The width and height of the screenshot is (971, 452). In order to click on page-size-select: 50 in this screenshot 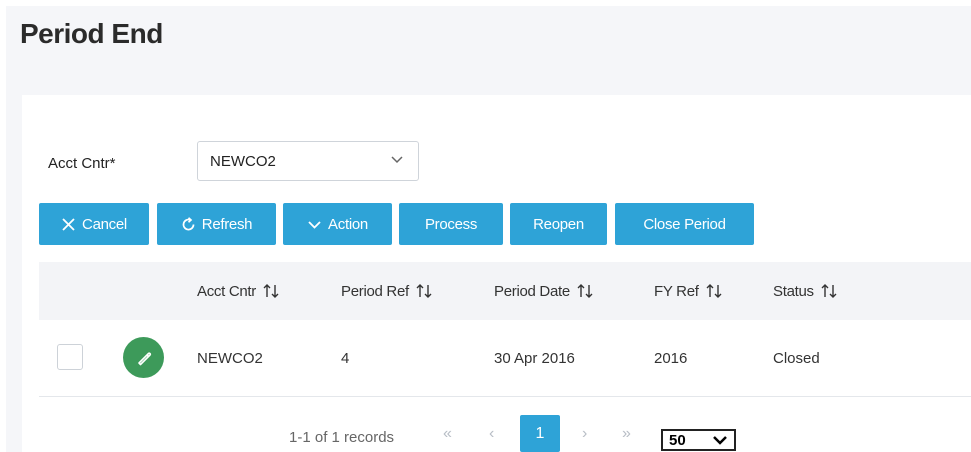, I will do `click(698, 440)`.